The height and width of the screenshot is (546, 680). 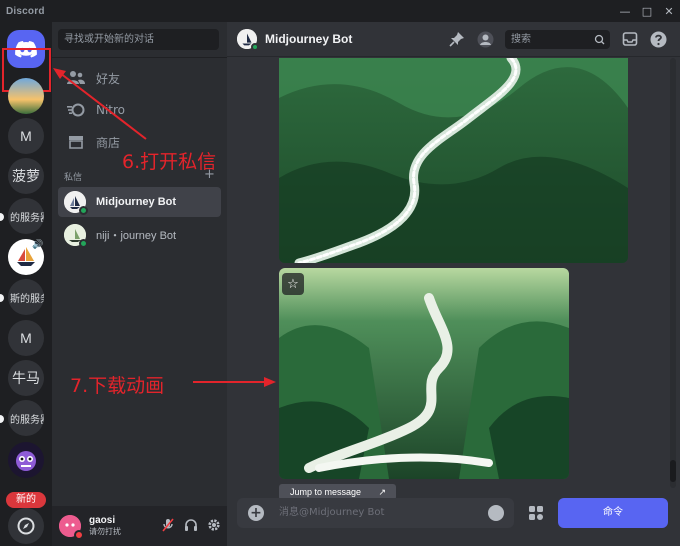 What do you see at coordinates (613, 513) in the screenshot?
I see `command-button: 命令` at bounding box center [613, 513].